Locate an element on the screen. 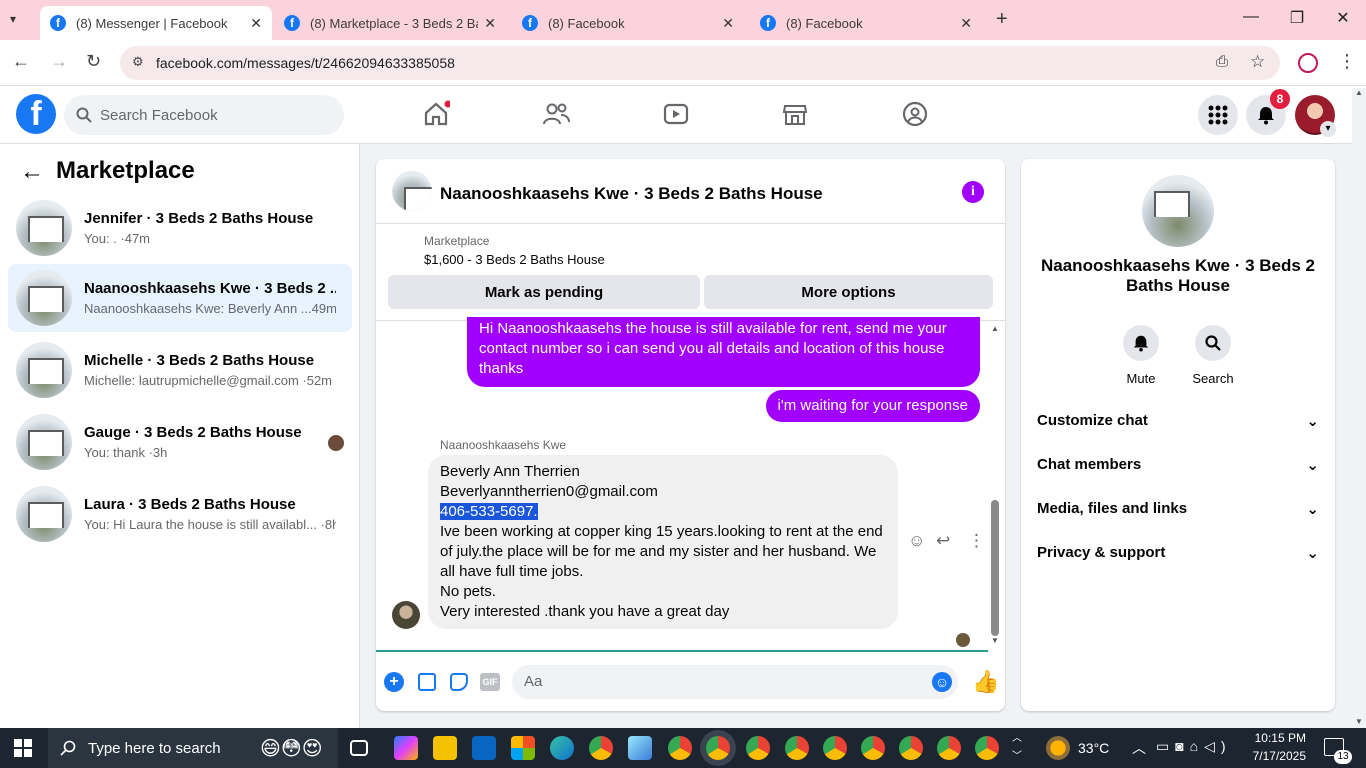  emoji-icon: ☺ is located at coordinates (942, 682).